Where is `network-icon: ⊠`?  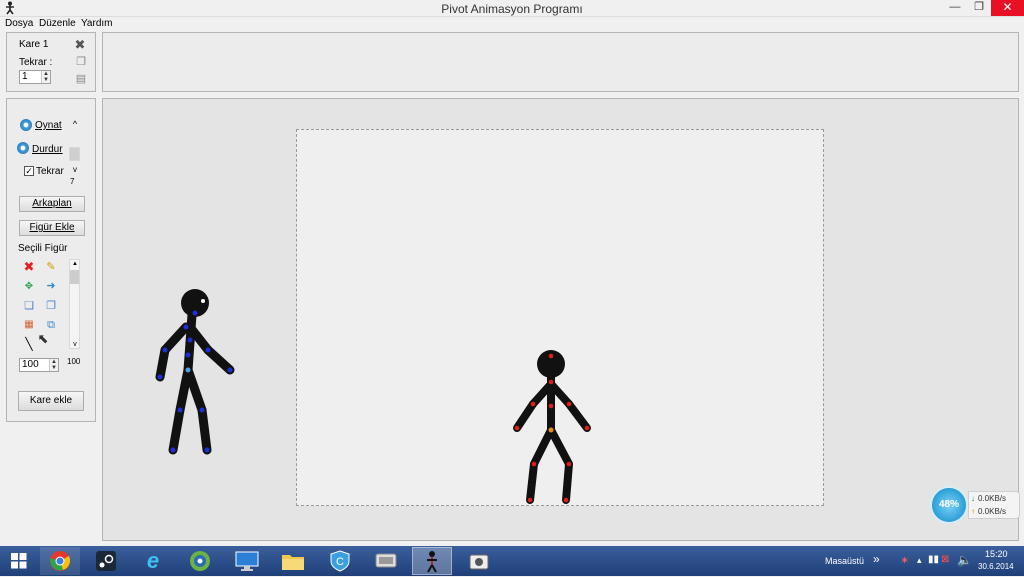 network-icon: ⊠ is located at coordinates (945, 559).